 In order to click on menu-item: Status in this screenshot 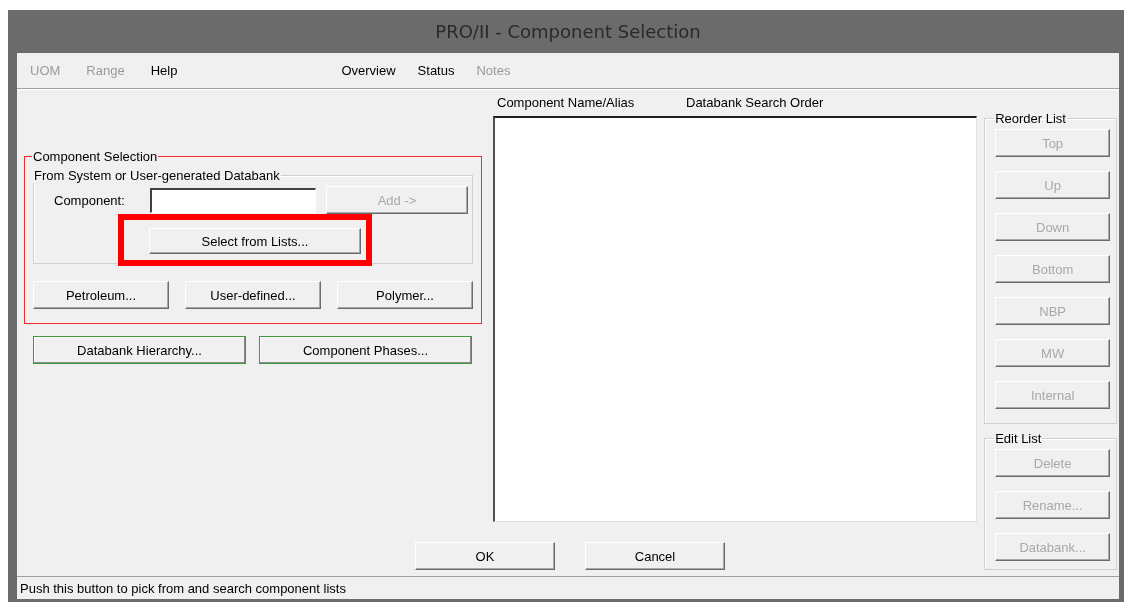, I will do `click(436, 70)`.